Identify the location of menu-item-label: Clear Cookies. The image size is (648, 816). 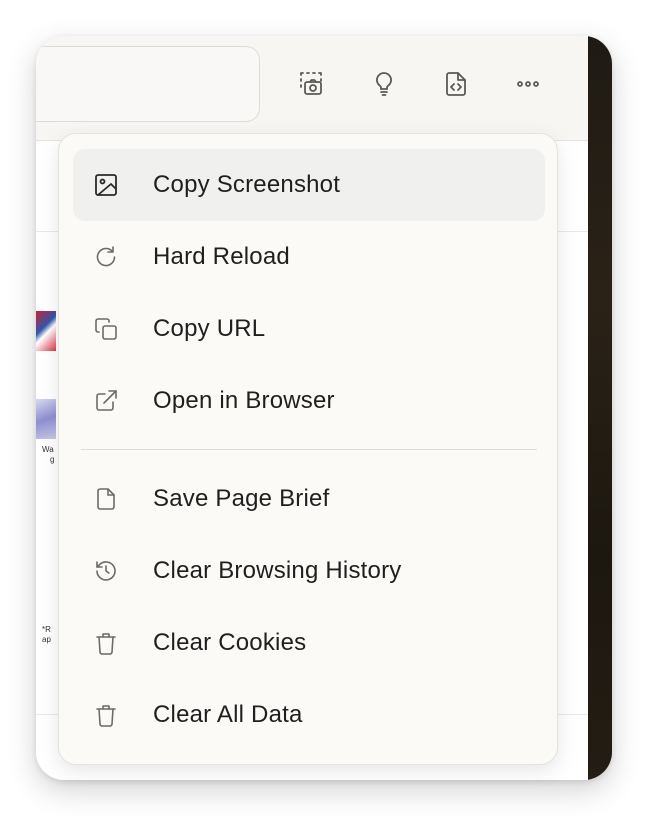
(230, 642).